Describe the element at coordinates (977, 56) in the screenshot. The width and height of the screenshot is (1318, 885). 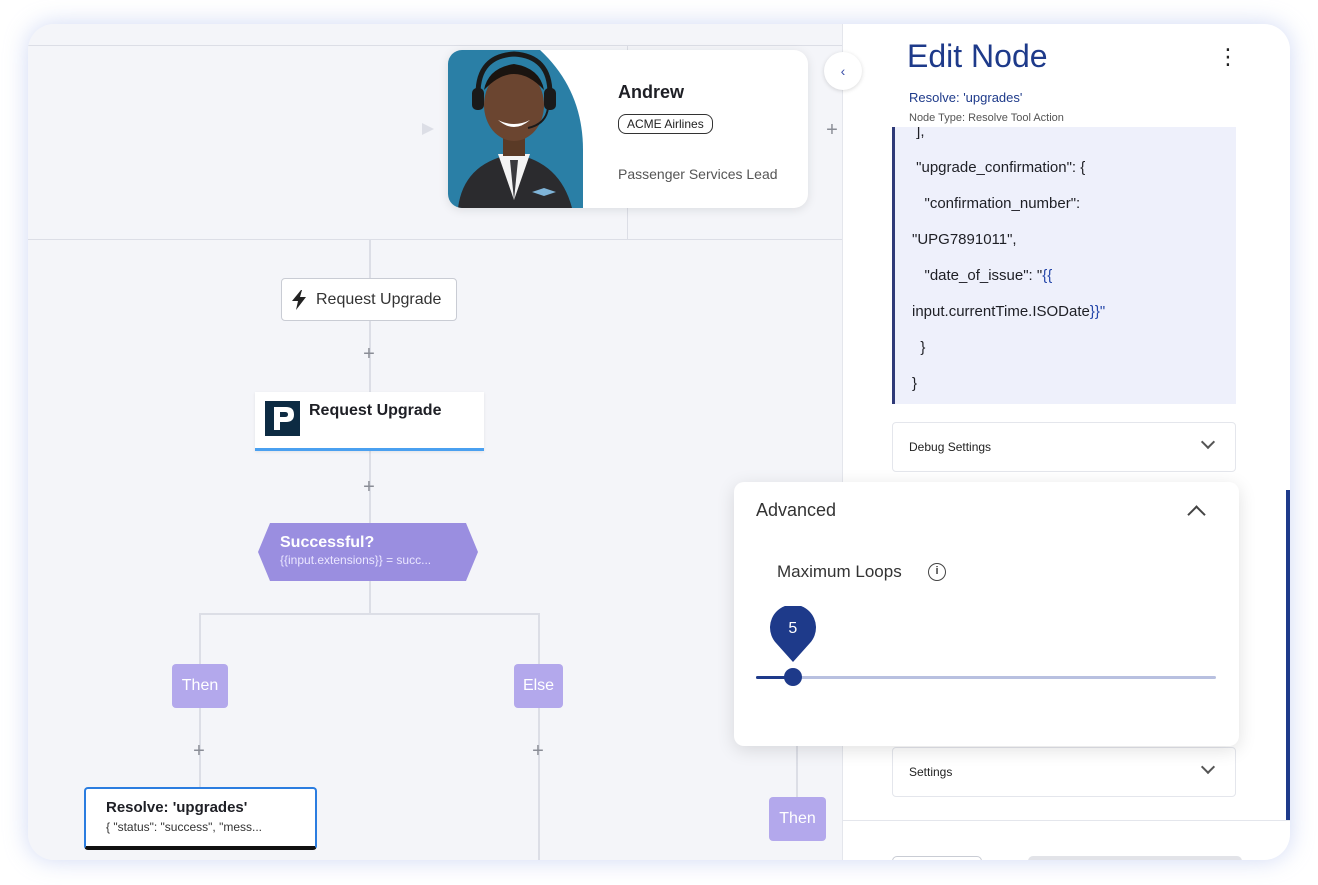
I see `panel-title: Edit Node` at that location.